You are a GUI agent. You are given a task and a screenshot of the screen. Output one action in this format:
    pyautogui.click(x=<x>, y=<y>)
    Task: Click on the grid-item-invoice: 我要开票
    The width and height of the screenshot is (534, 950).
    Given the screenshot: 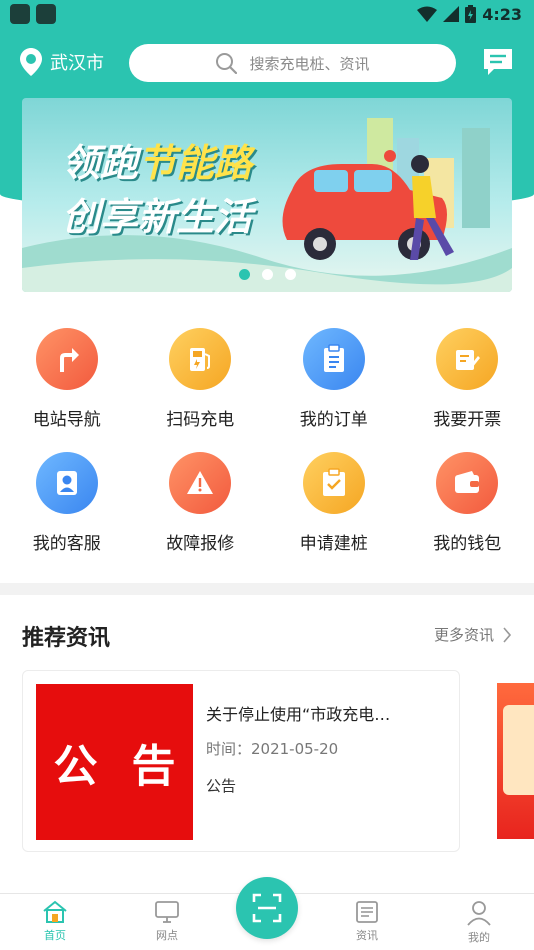 What is the action you would take?
    pyautogui.click(x=467, y=390)
    